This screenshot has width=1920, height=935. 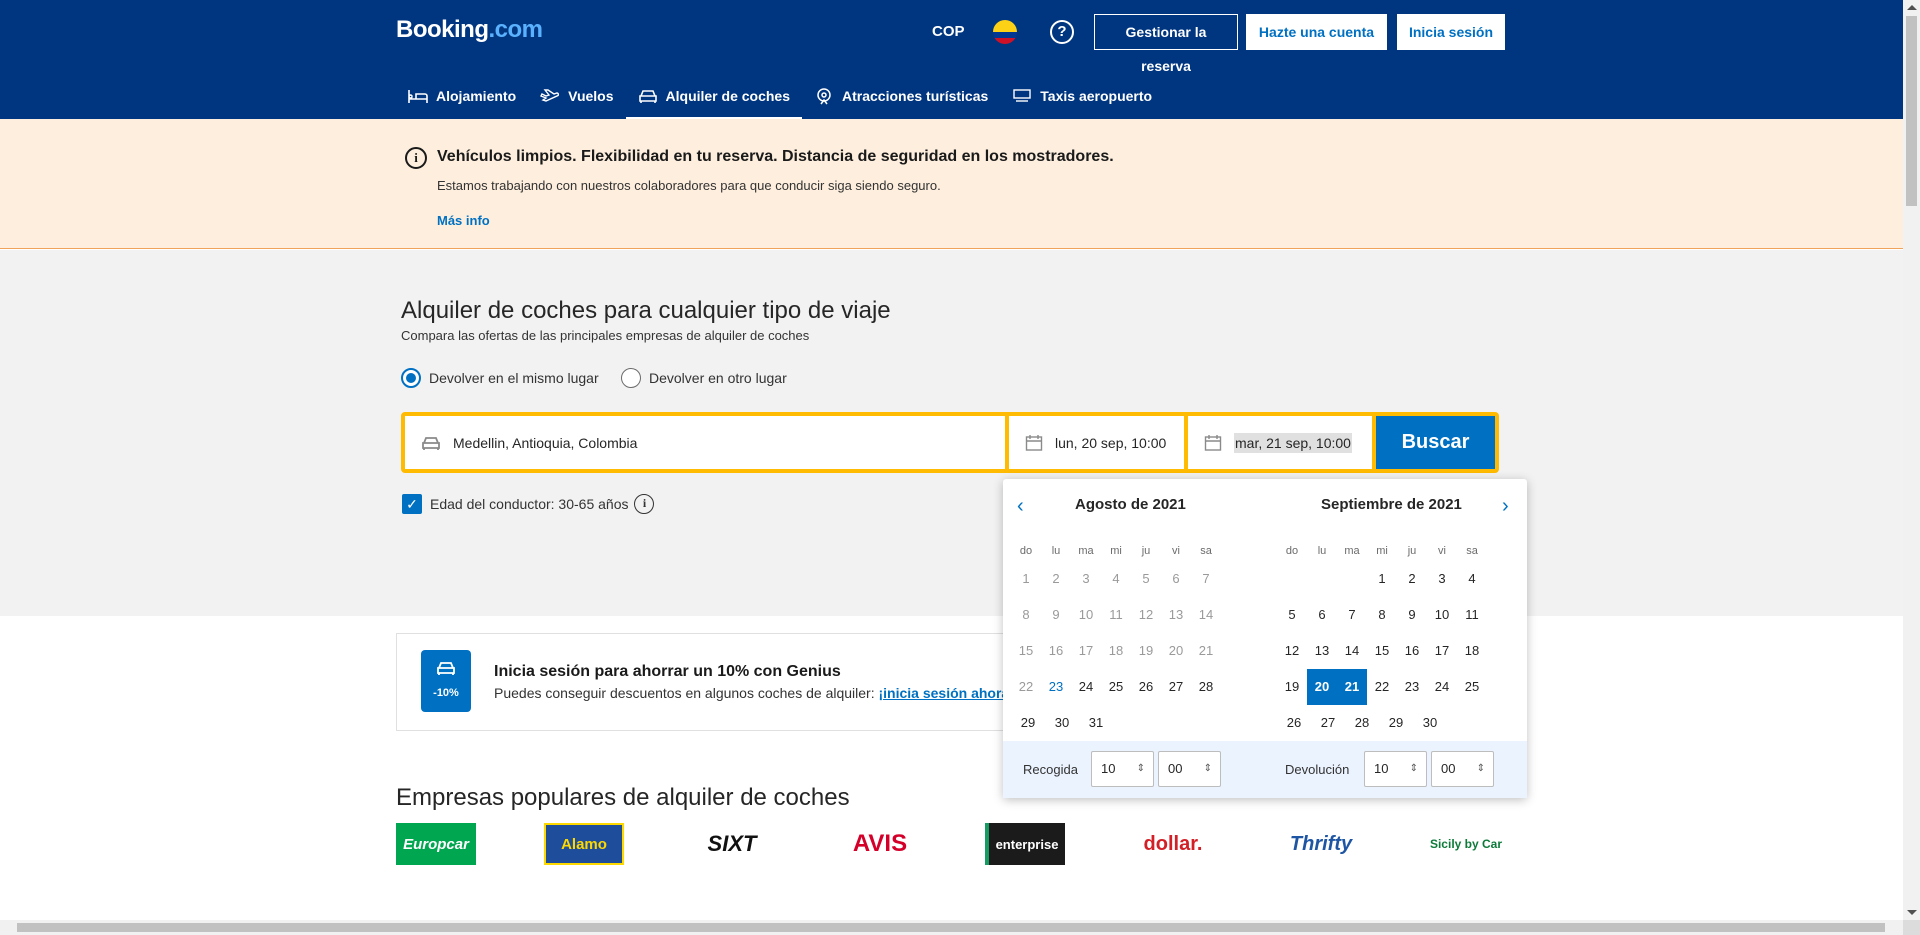 What do you see at coordinates (1412, 615) in the screenshot?
I see `day-cell: 9` at bounding box center [1412, 615].